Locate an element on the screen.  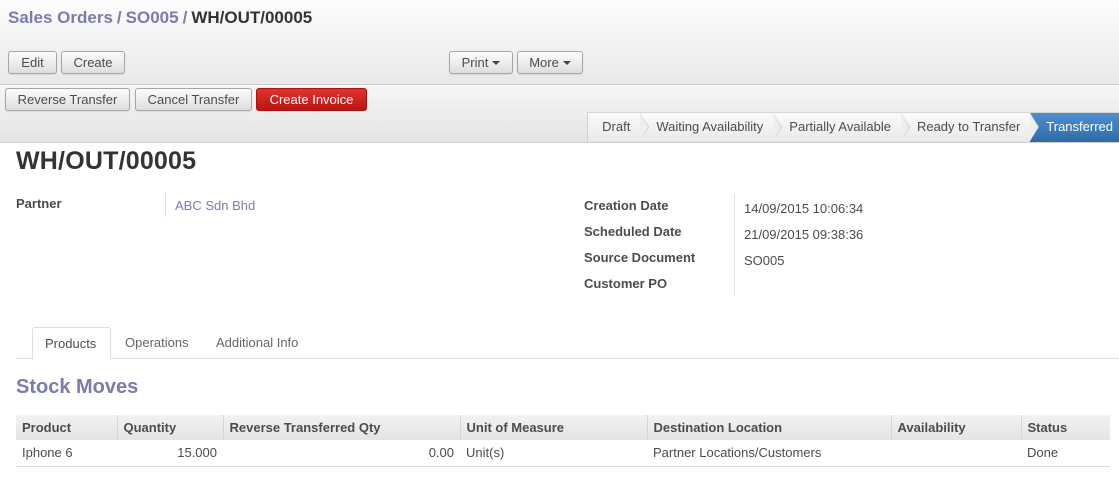
tab-products: Products is located at coordinates (71, 343).